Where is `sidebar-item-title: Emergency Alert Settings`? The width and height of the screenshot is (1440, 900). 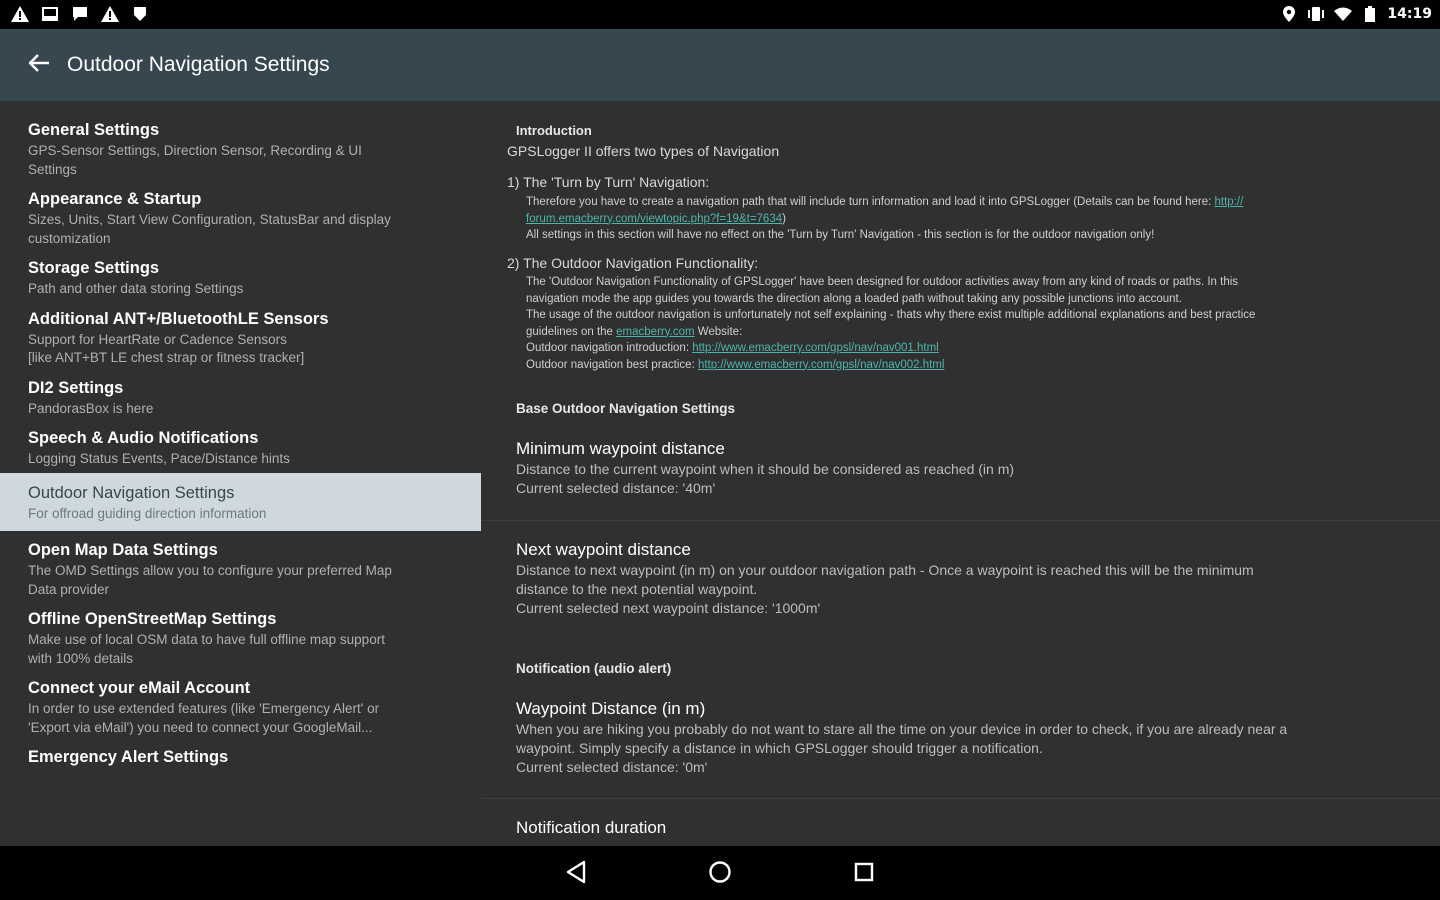 sidebar-item-title: Emergency Alert Settings is located at coordinates (128, 757).